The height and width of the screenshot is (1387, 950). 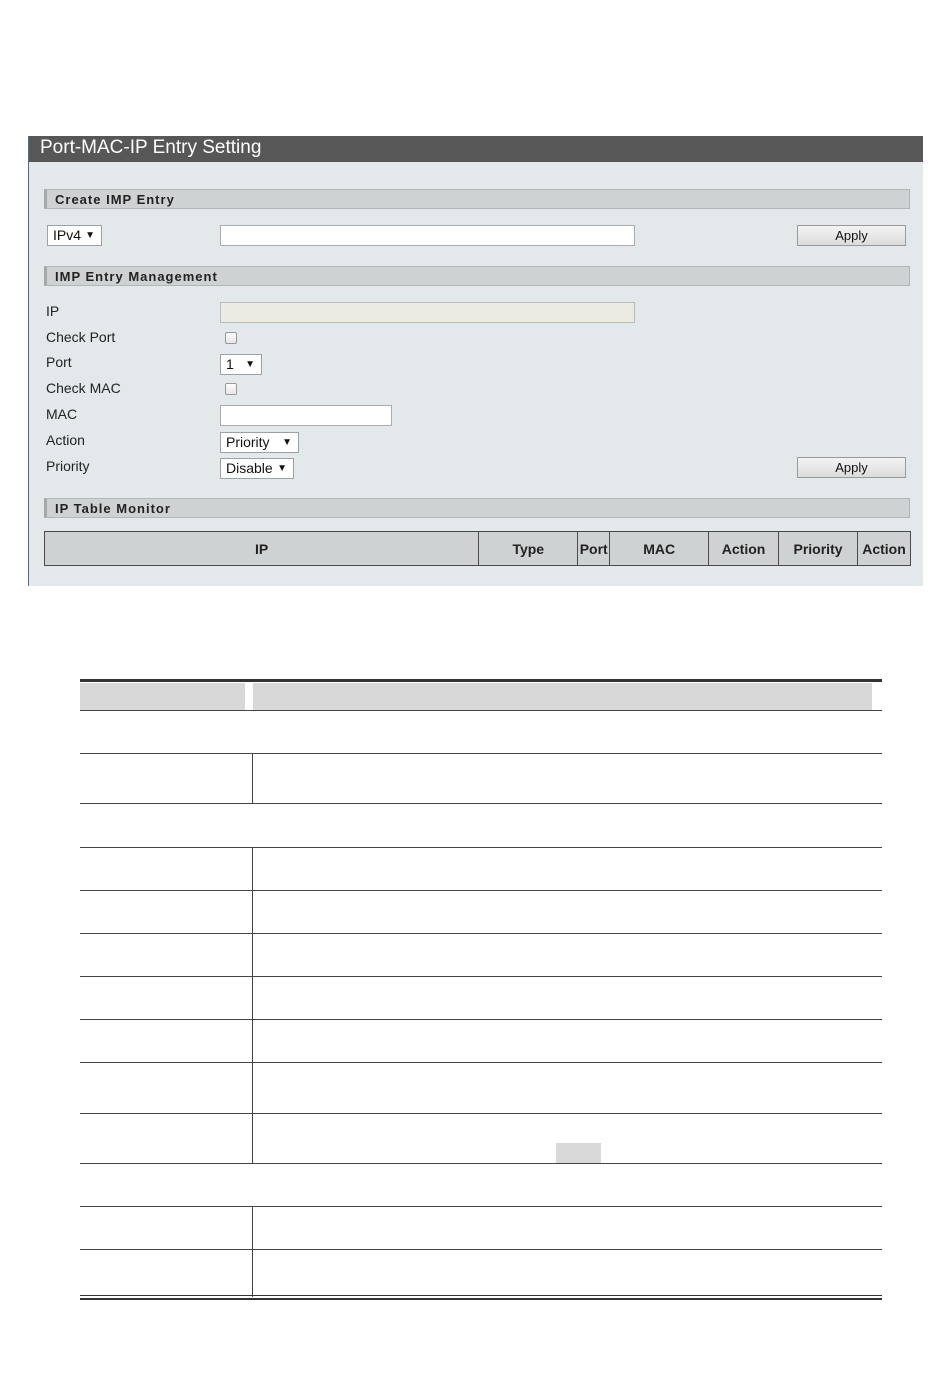 I want to click on ip-table-monitor: IP Type Port MAC Action Priority Action, so click(x=477, y=548).